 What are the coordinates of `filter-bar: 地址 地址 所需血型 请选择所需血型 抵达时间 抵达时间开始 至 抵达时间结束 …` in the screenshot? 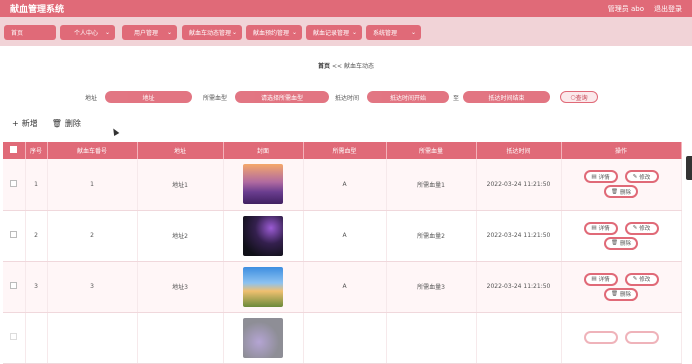 It's located at (346, 97).